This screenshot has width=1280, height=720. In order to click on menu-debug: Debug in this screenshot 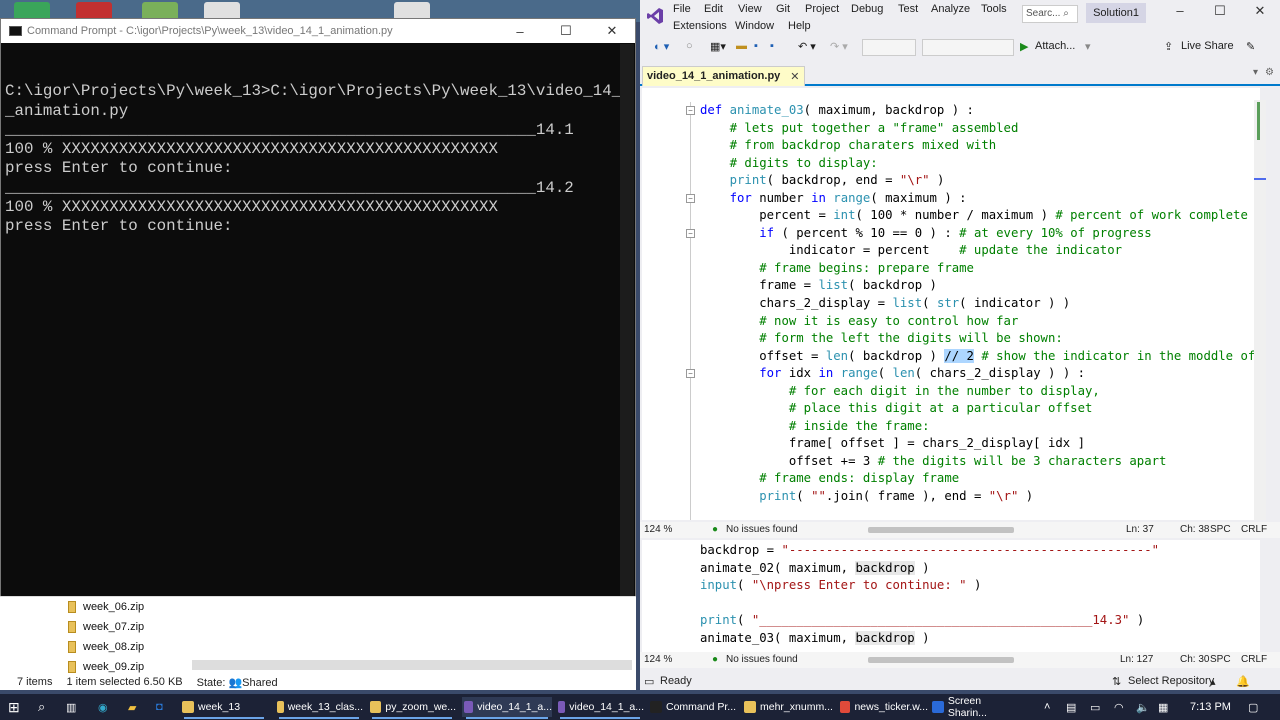, I will do `click(867, 9)`.